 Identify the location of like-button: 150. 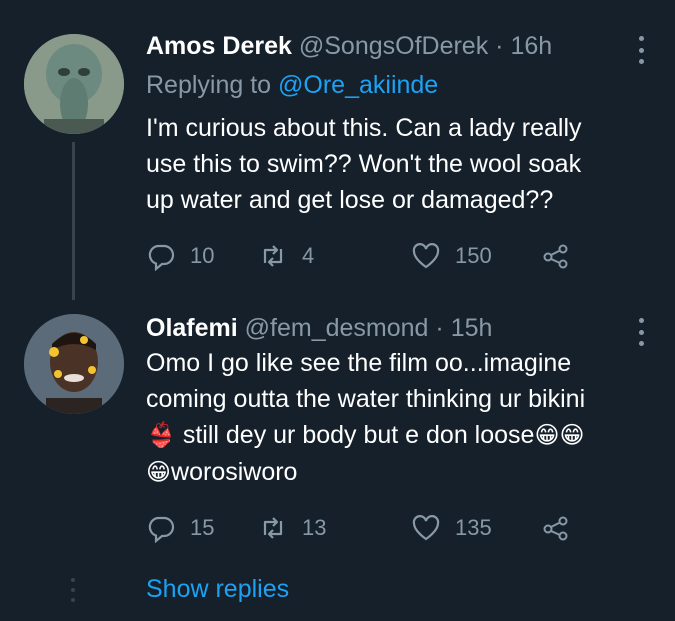
(451, 256).